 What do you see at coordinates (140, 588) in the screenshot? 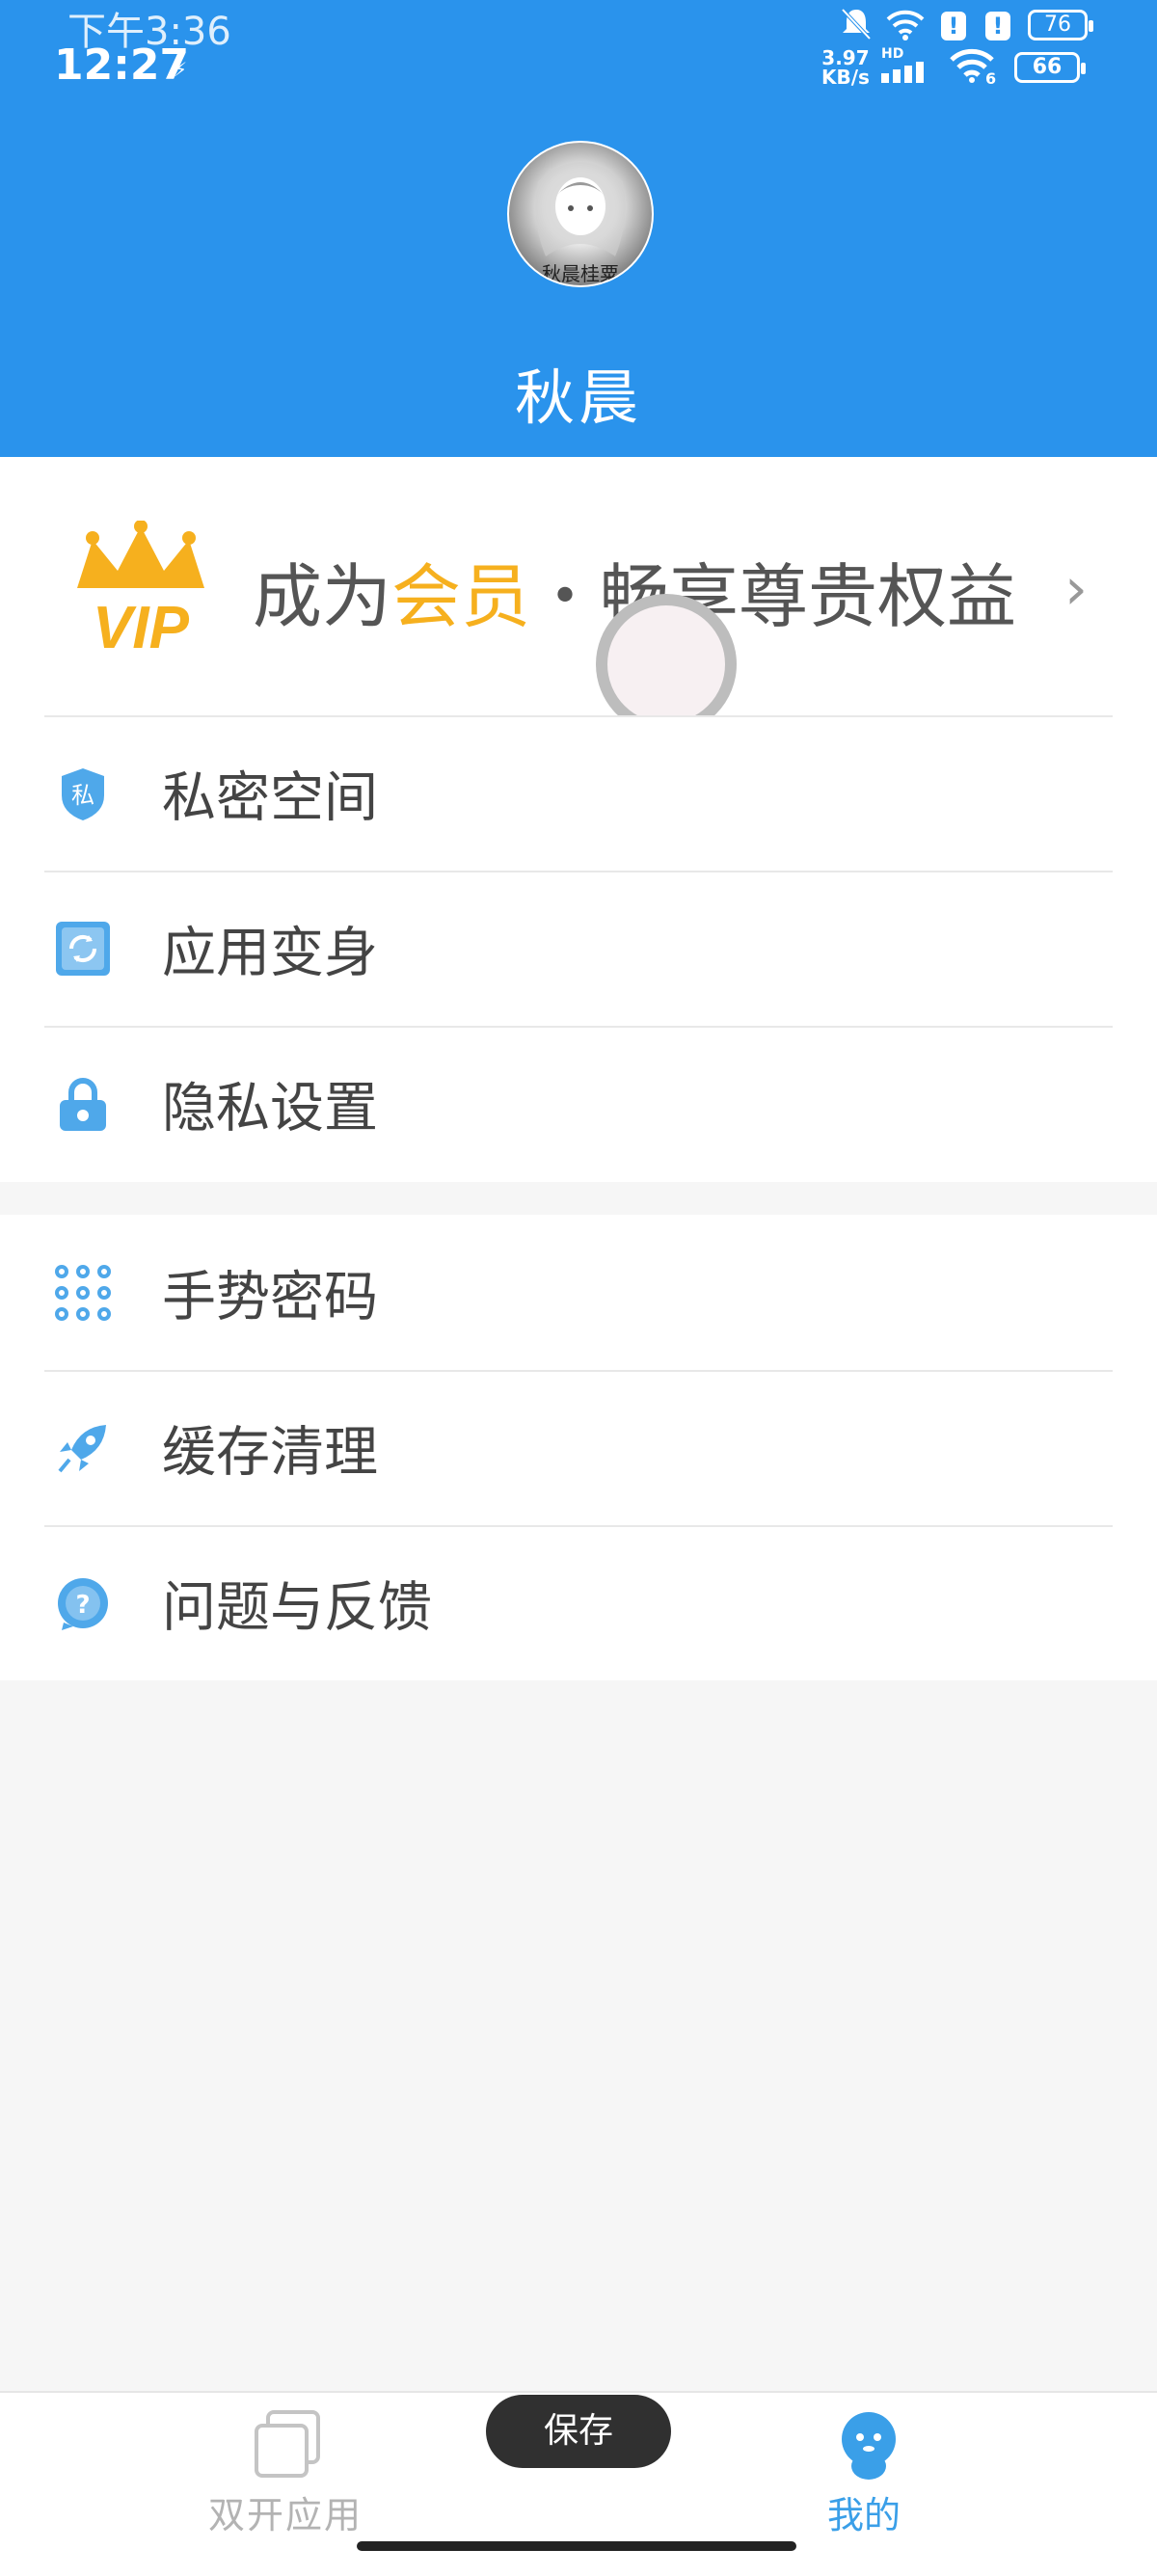
I see `vip-crown-icon: VIP` at bounding box center [140, 588].